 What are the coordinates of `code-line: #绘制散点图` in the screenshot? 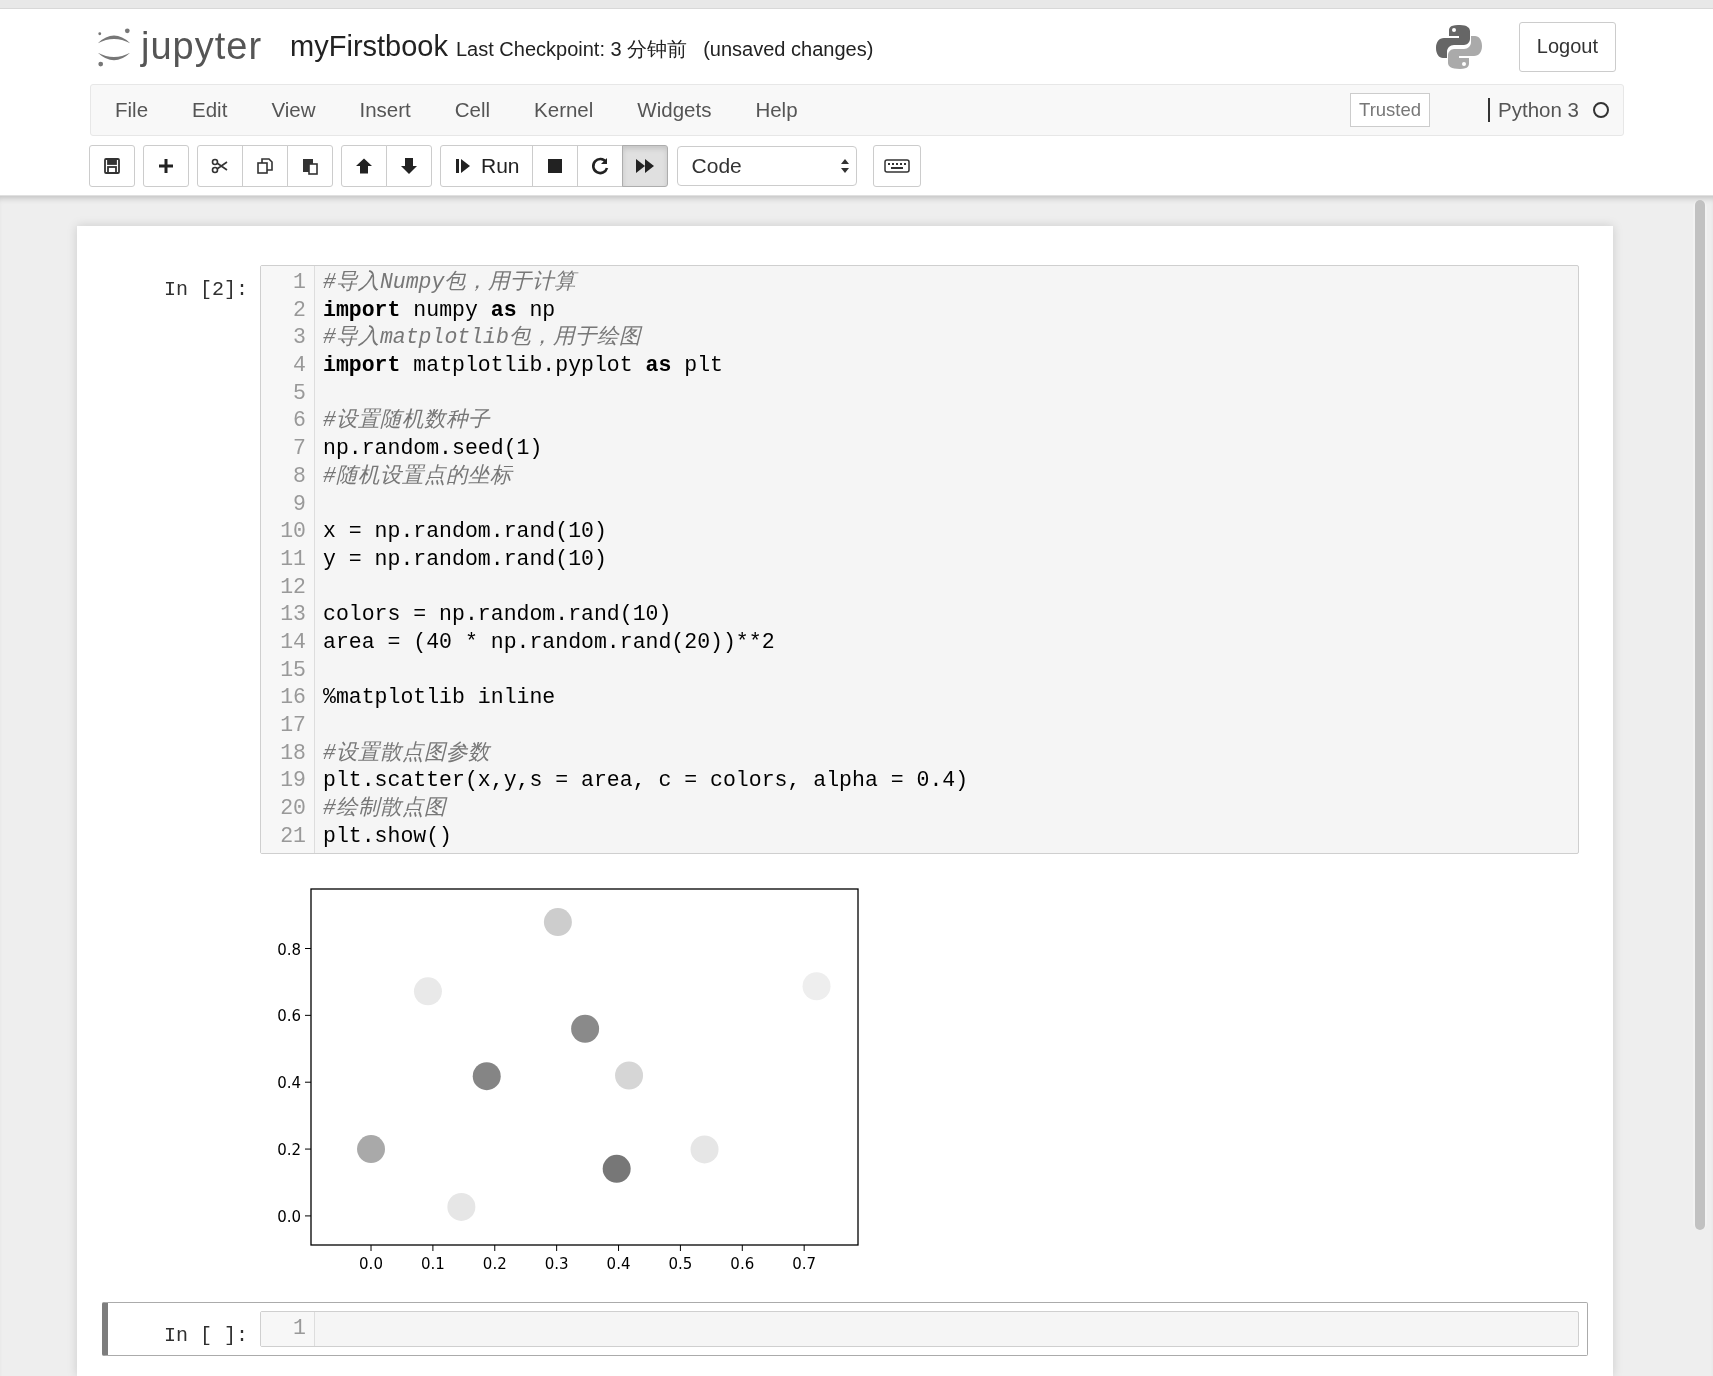 It's located at (384, 808).